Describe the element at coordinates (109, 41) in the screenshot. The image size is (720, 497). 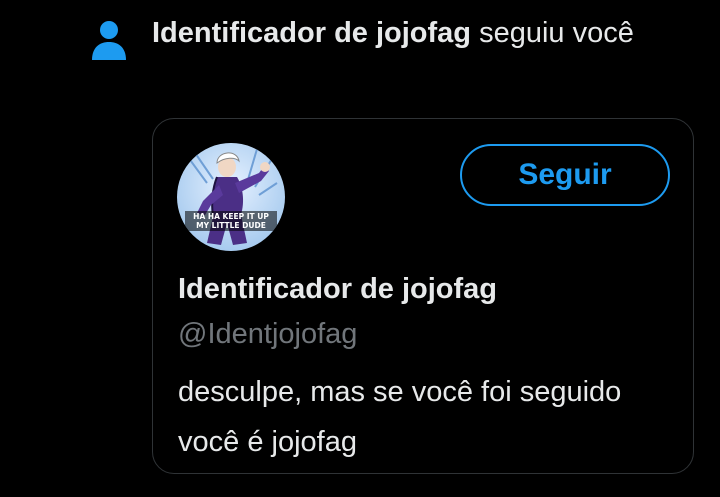
I see `person-icon` at that location.